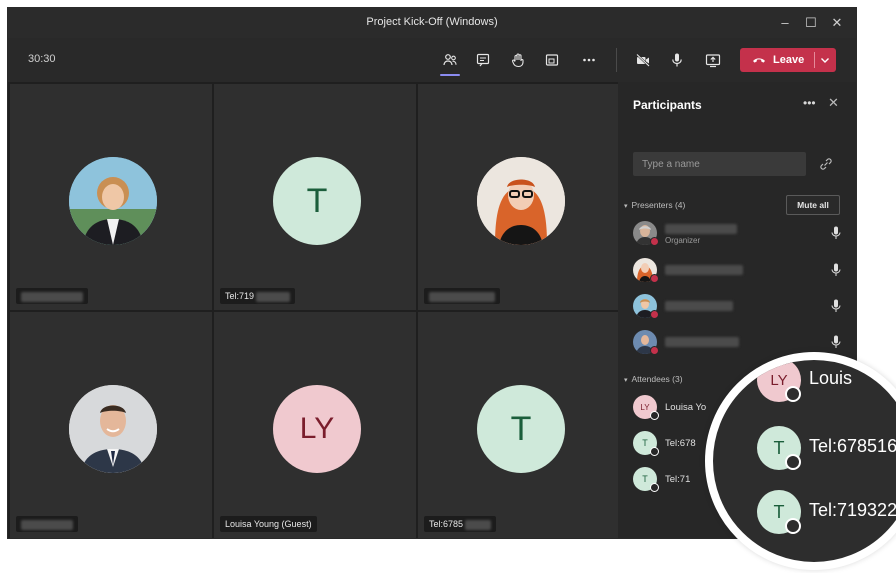  I want to click on minimize-button: –, so click(785, 23).